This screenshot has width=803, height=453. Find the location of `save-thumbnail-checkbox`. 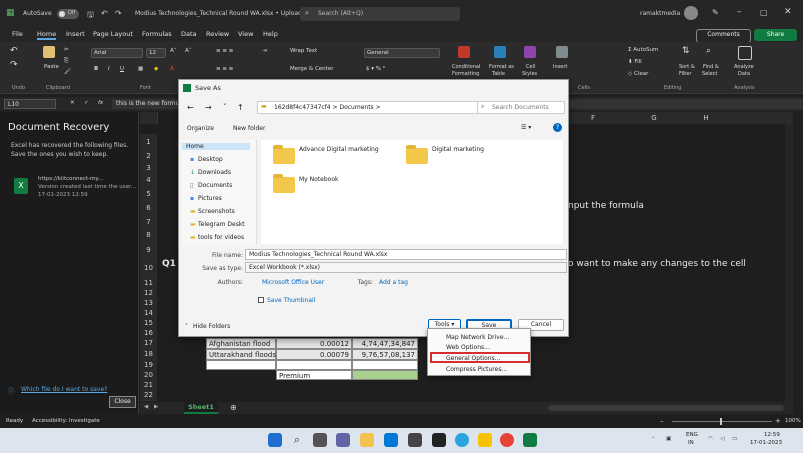

save-thumbnail-checkbox is located at coordinates (261, 300).